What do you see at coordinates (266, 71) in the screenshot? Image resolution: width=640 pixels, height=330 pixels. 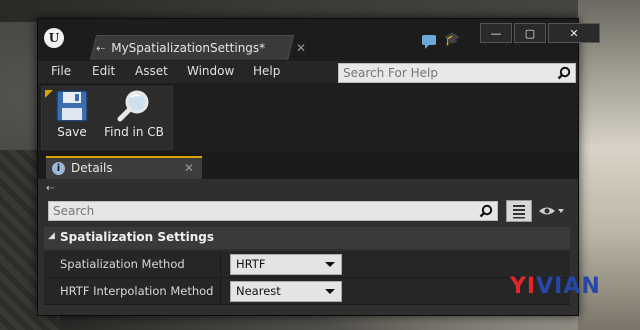 I see `menu-help: Help` at bounding box center [266, 71].